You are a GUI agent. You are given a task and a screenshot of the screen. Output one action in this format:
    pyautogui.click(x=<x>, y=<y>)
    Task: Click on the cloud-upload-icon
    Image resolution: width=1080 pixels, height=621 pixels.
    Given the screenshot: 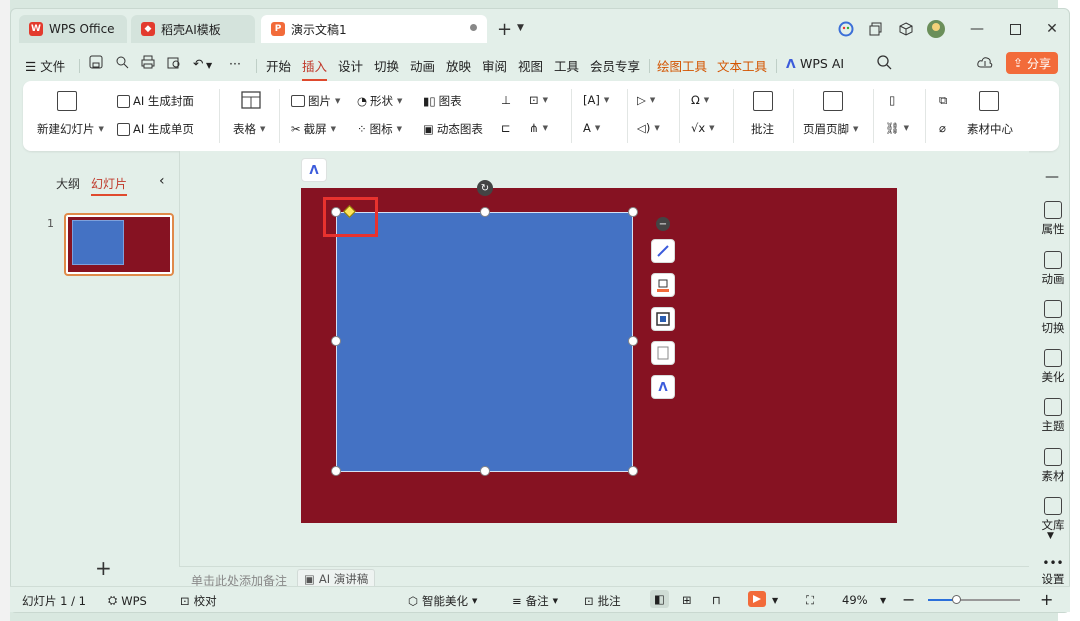 What is the action you would take?
    pyautogui.click(x=985, y=62)
    